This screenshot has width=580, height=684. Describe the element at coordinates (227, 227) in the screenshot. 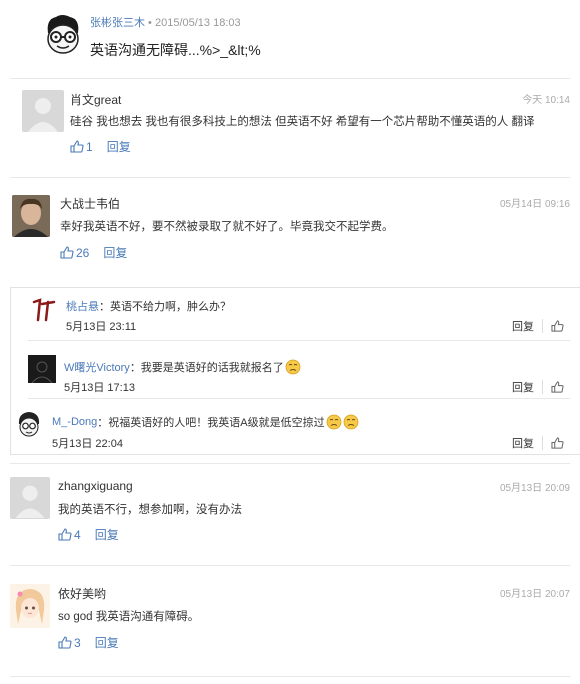

I see `comment-text: 幸好我英语不好，要不然被录取了就不好了。毕竟我交不起学费。` at that location.